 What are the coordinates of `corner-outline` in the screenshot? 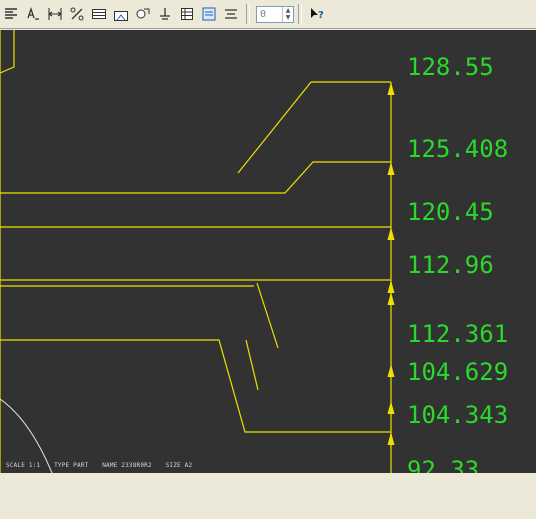 It's located at (7, 52).